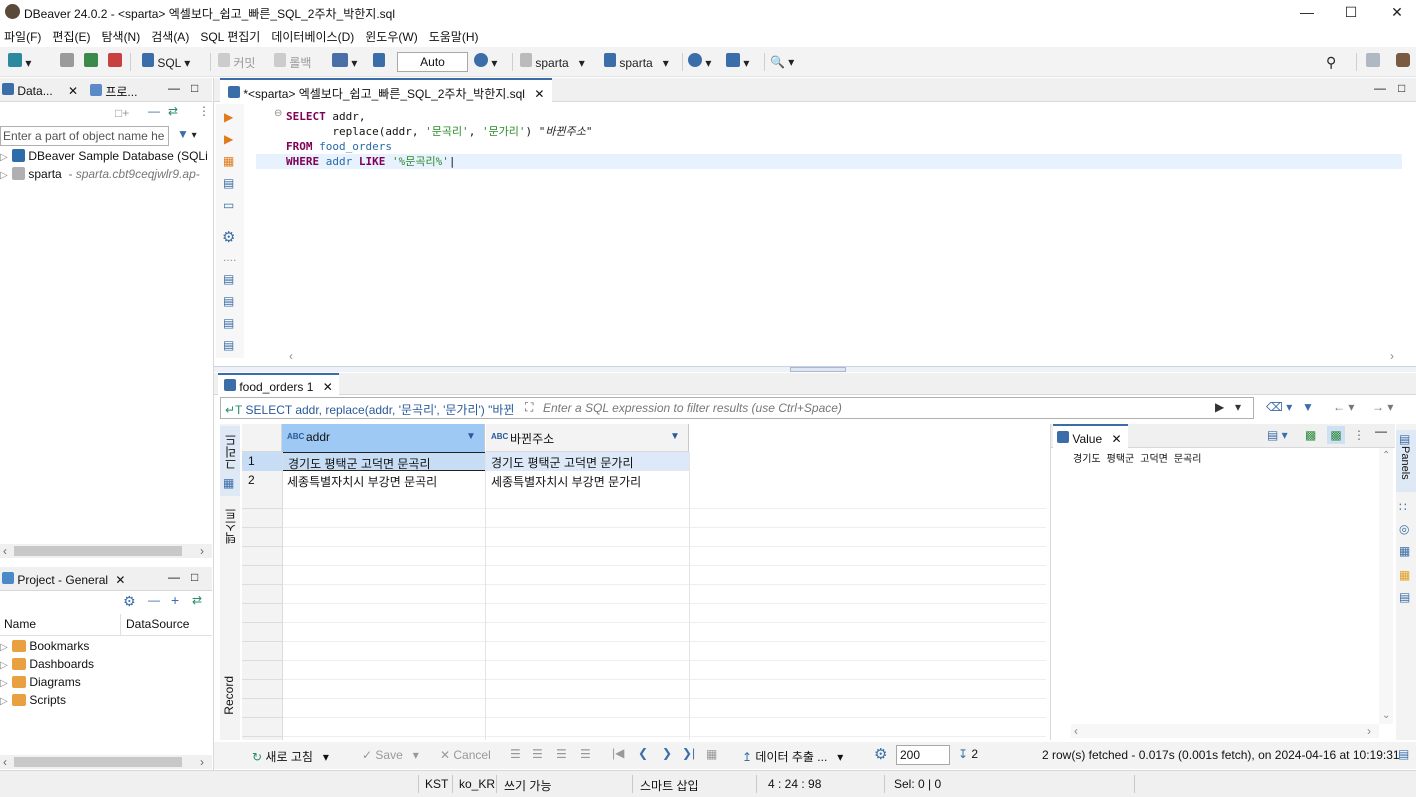  Describe the element at coordinates (187, 134) in the screenshot. I see `filter-icon: ▼ ▾` at that location.